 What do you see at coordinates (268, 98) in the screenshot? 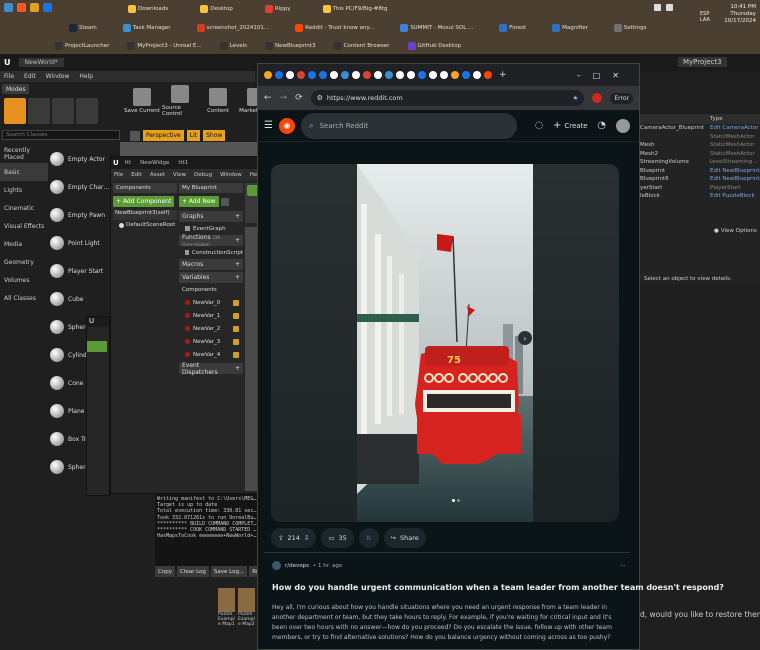
I see `back-icon: ←` at bounding box center [268, 98].